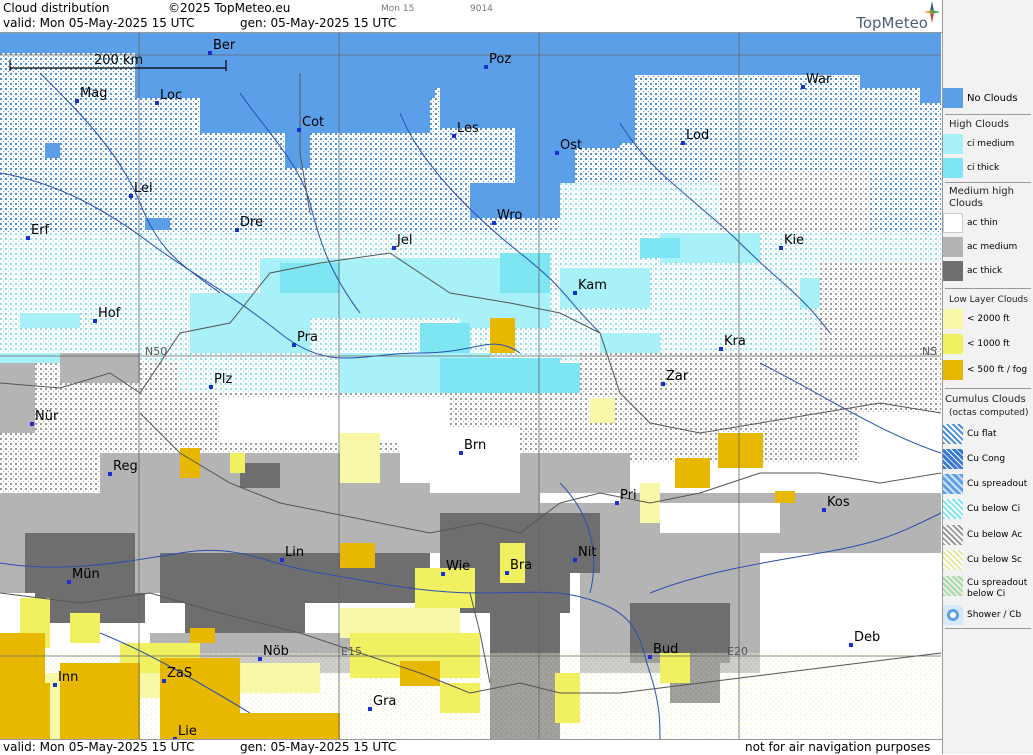  I want to click on cu-below-ac-label: Cu below Ac, so click(995, 535).